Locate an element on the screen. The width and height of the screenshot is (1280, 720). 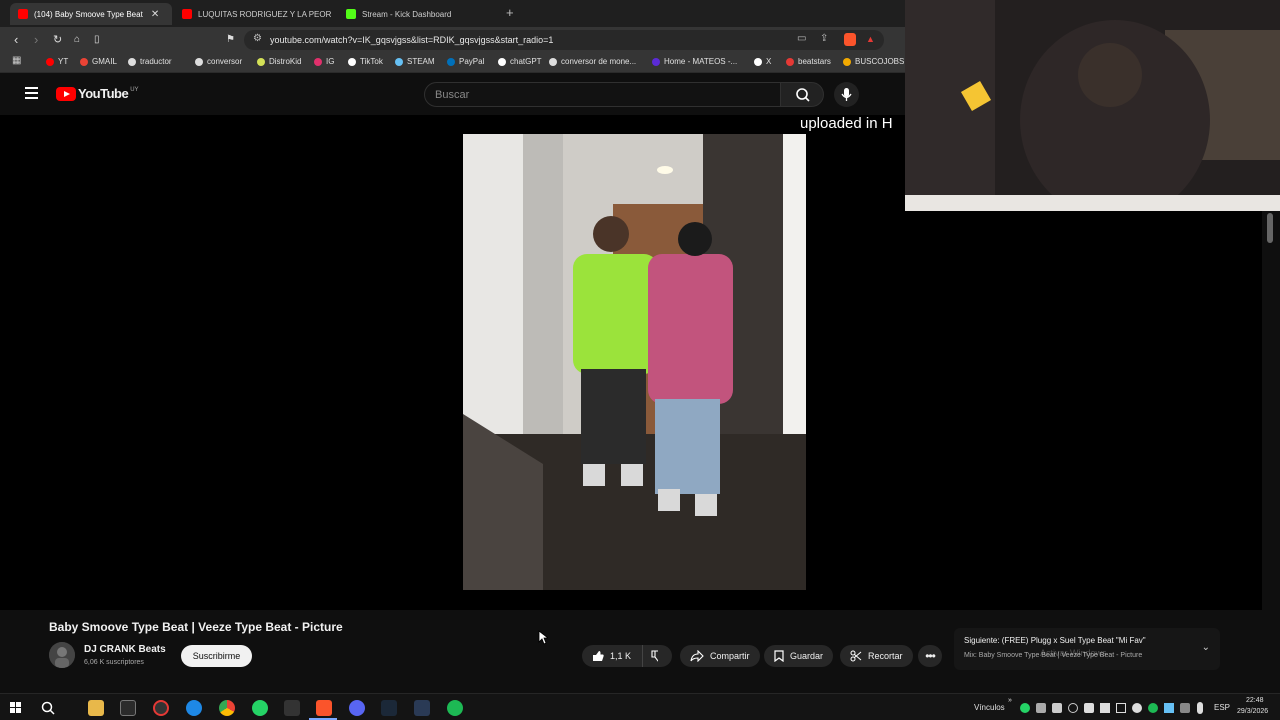
steam-tray-icon is located at coordinates (1169, 708).